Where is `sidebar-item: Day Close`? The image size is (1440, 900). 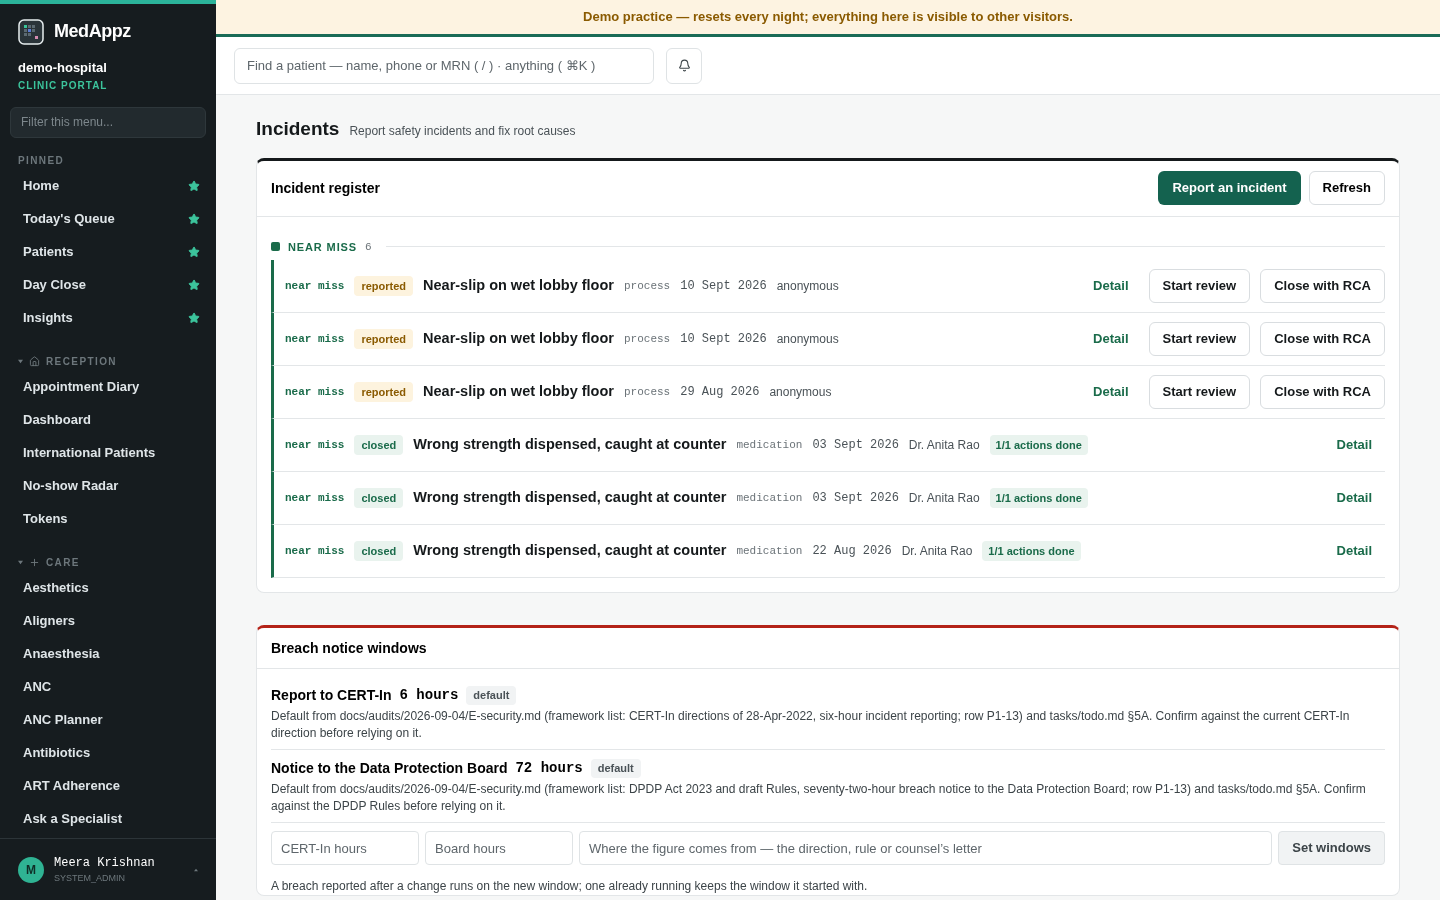 sidebar-item: Day Close is located at coordinates (108, 285).